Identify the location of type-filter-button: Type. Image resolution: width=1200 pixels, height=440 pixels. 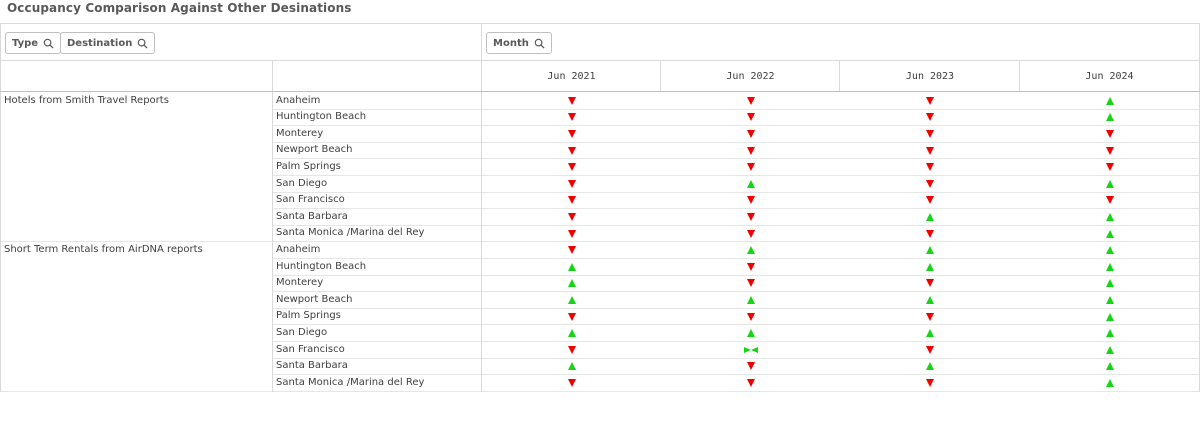
(33, 43).